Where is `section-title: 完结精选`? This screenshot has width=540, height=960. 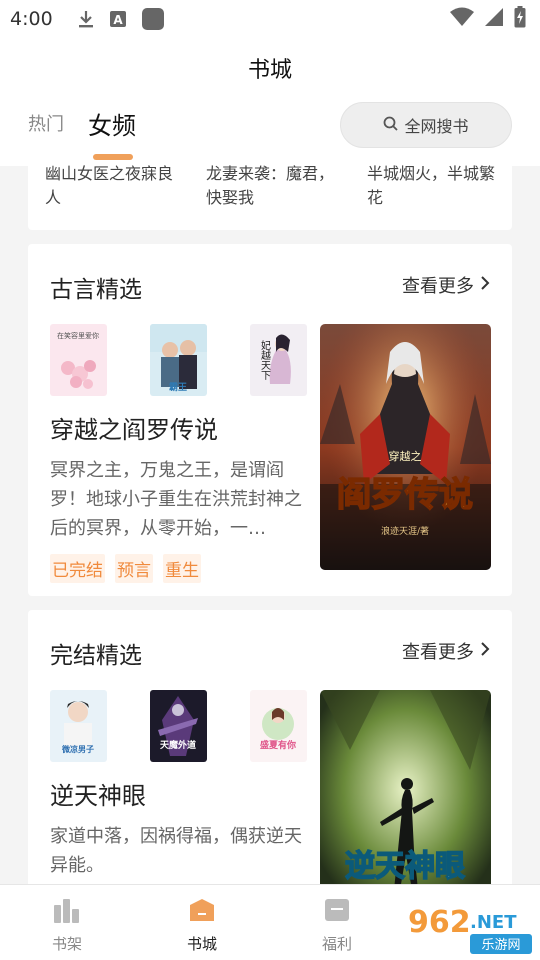
section-title: 完结精选 is located at coordinates (96, 656).